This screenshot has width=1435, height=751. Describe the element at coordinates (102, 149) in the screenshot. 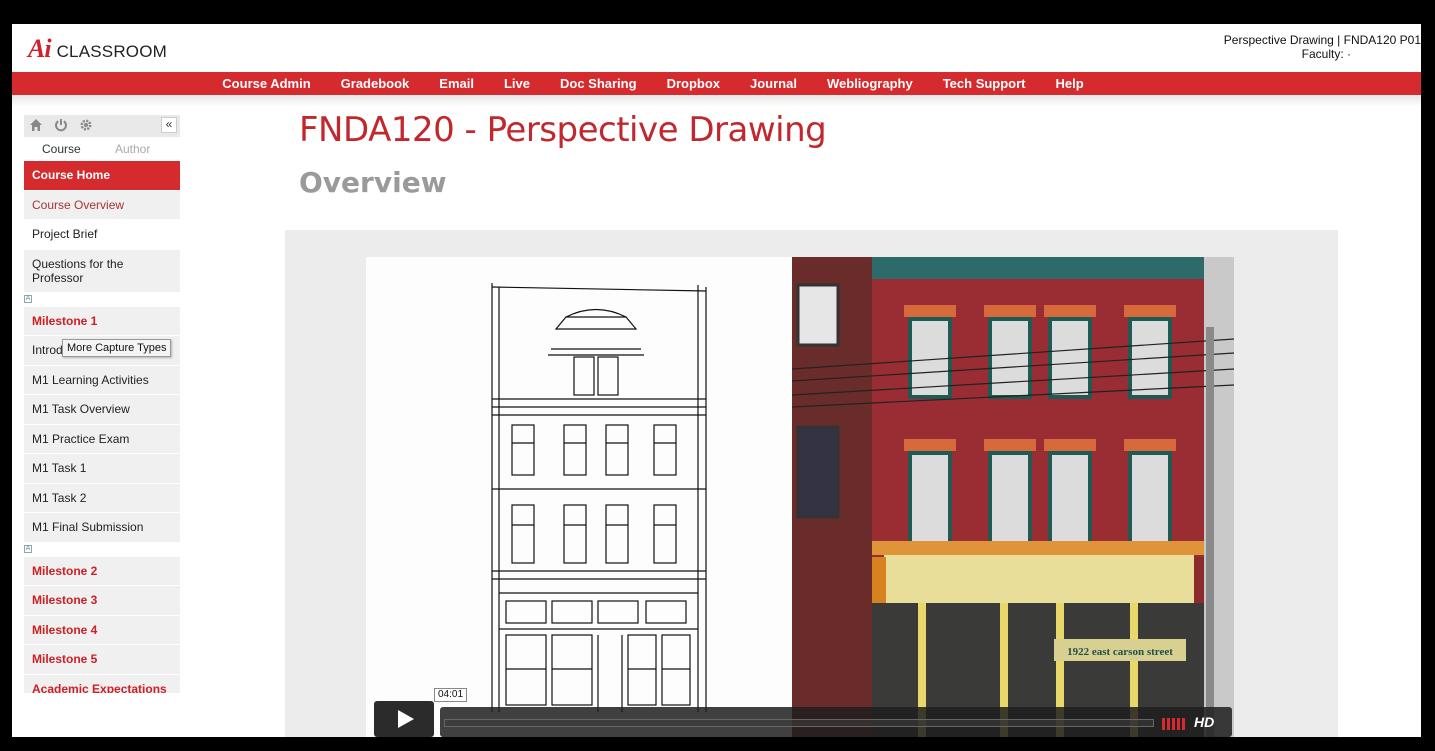

I see `sidebar-mode-switch: Course Author` at that location.